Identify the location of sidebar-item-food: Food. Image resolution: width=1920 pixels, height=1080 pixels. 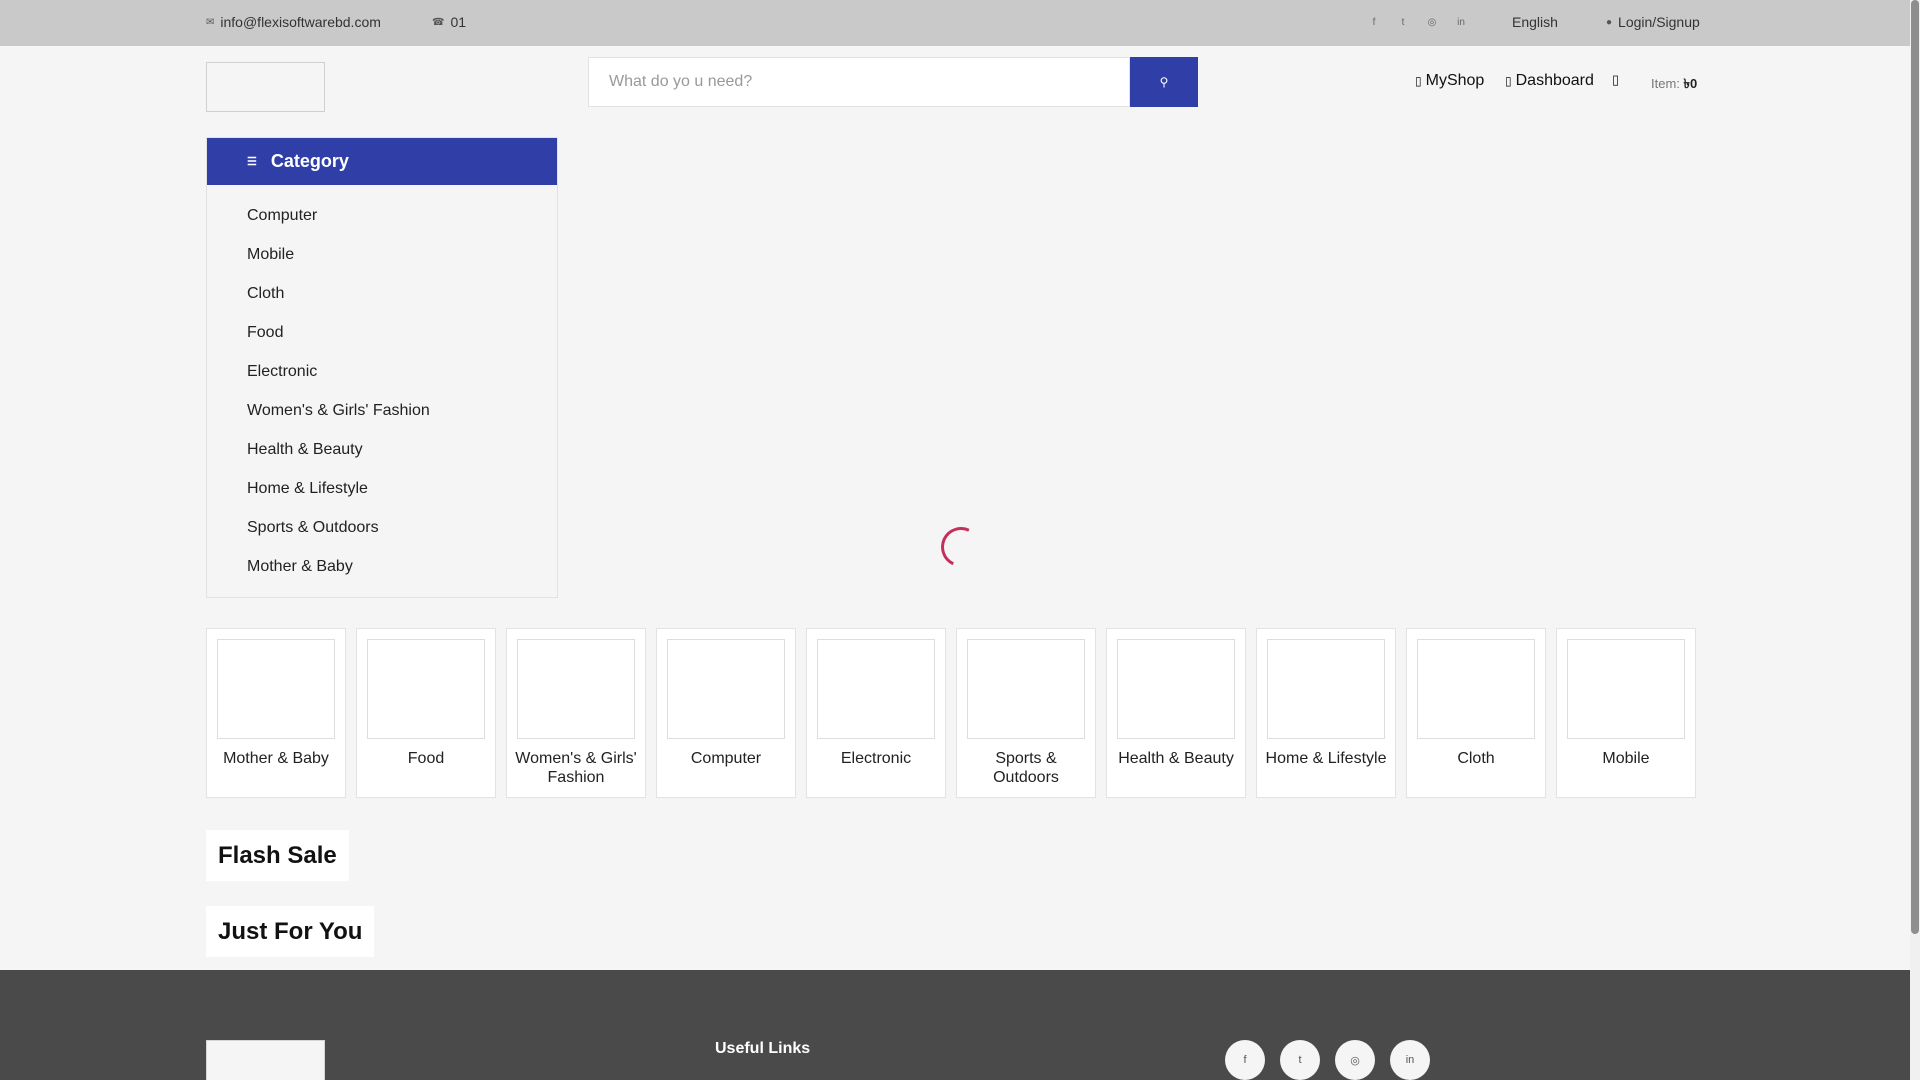
(382, 332).